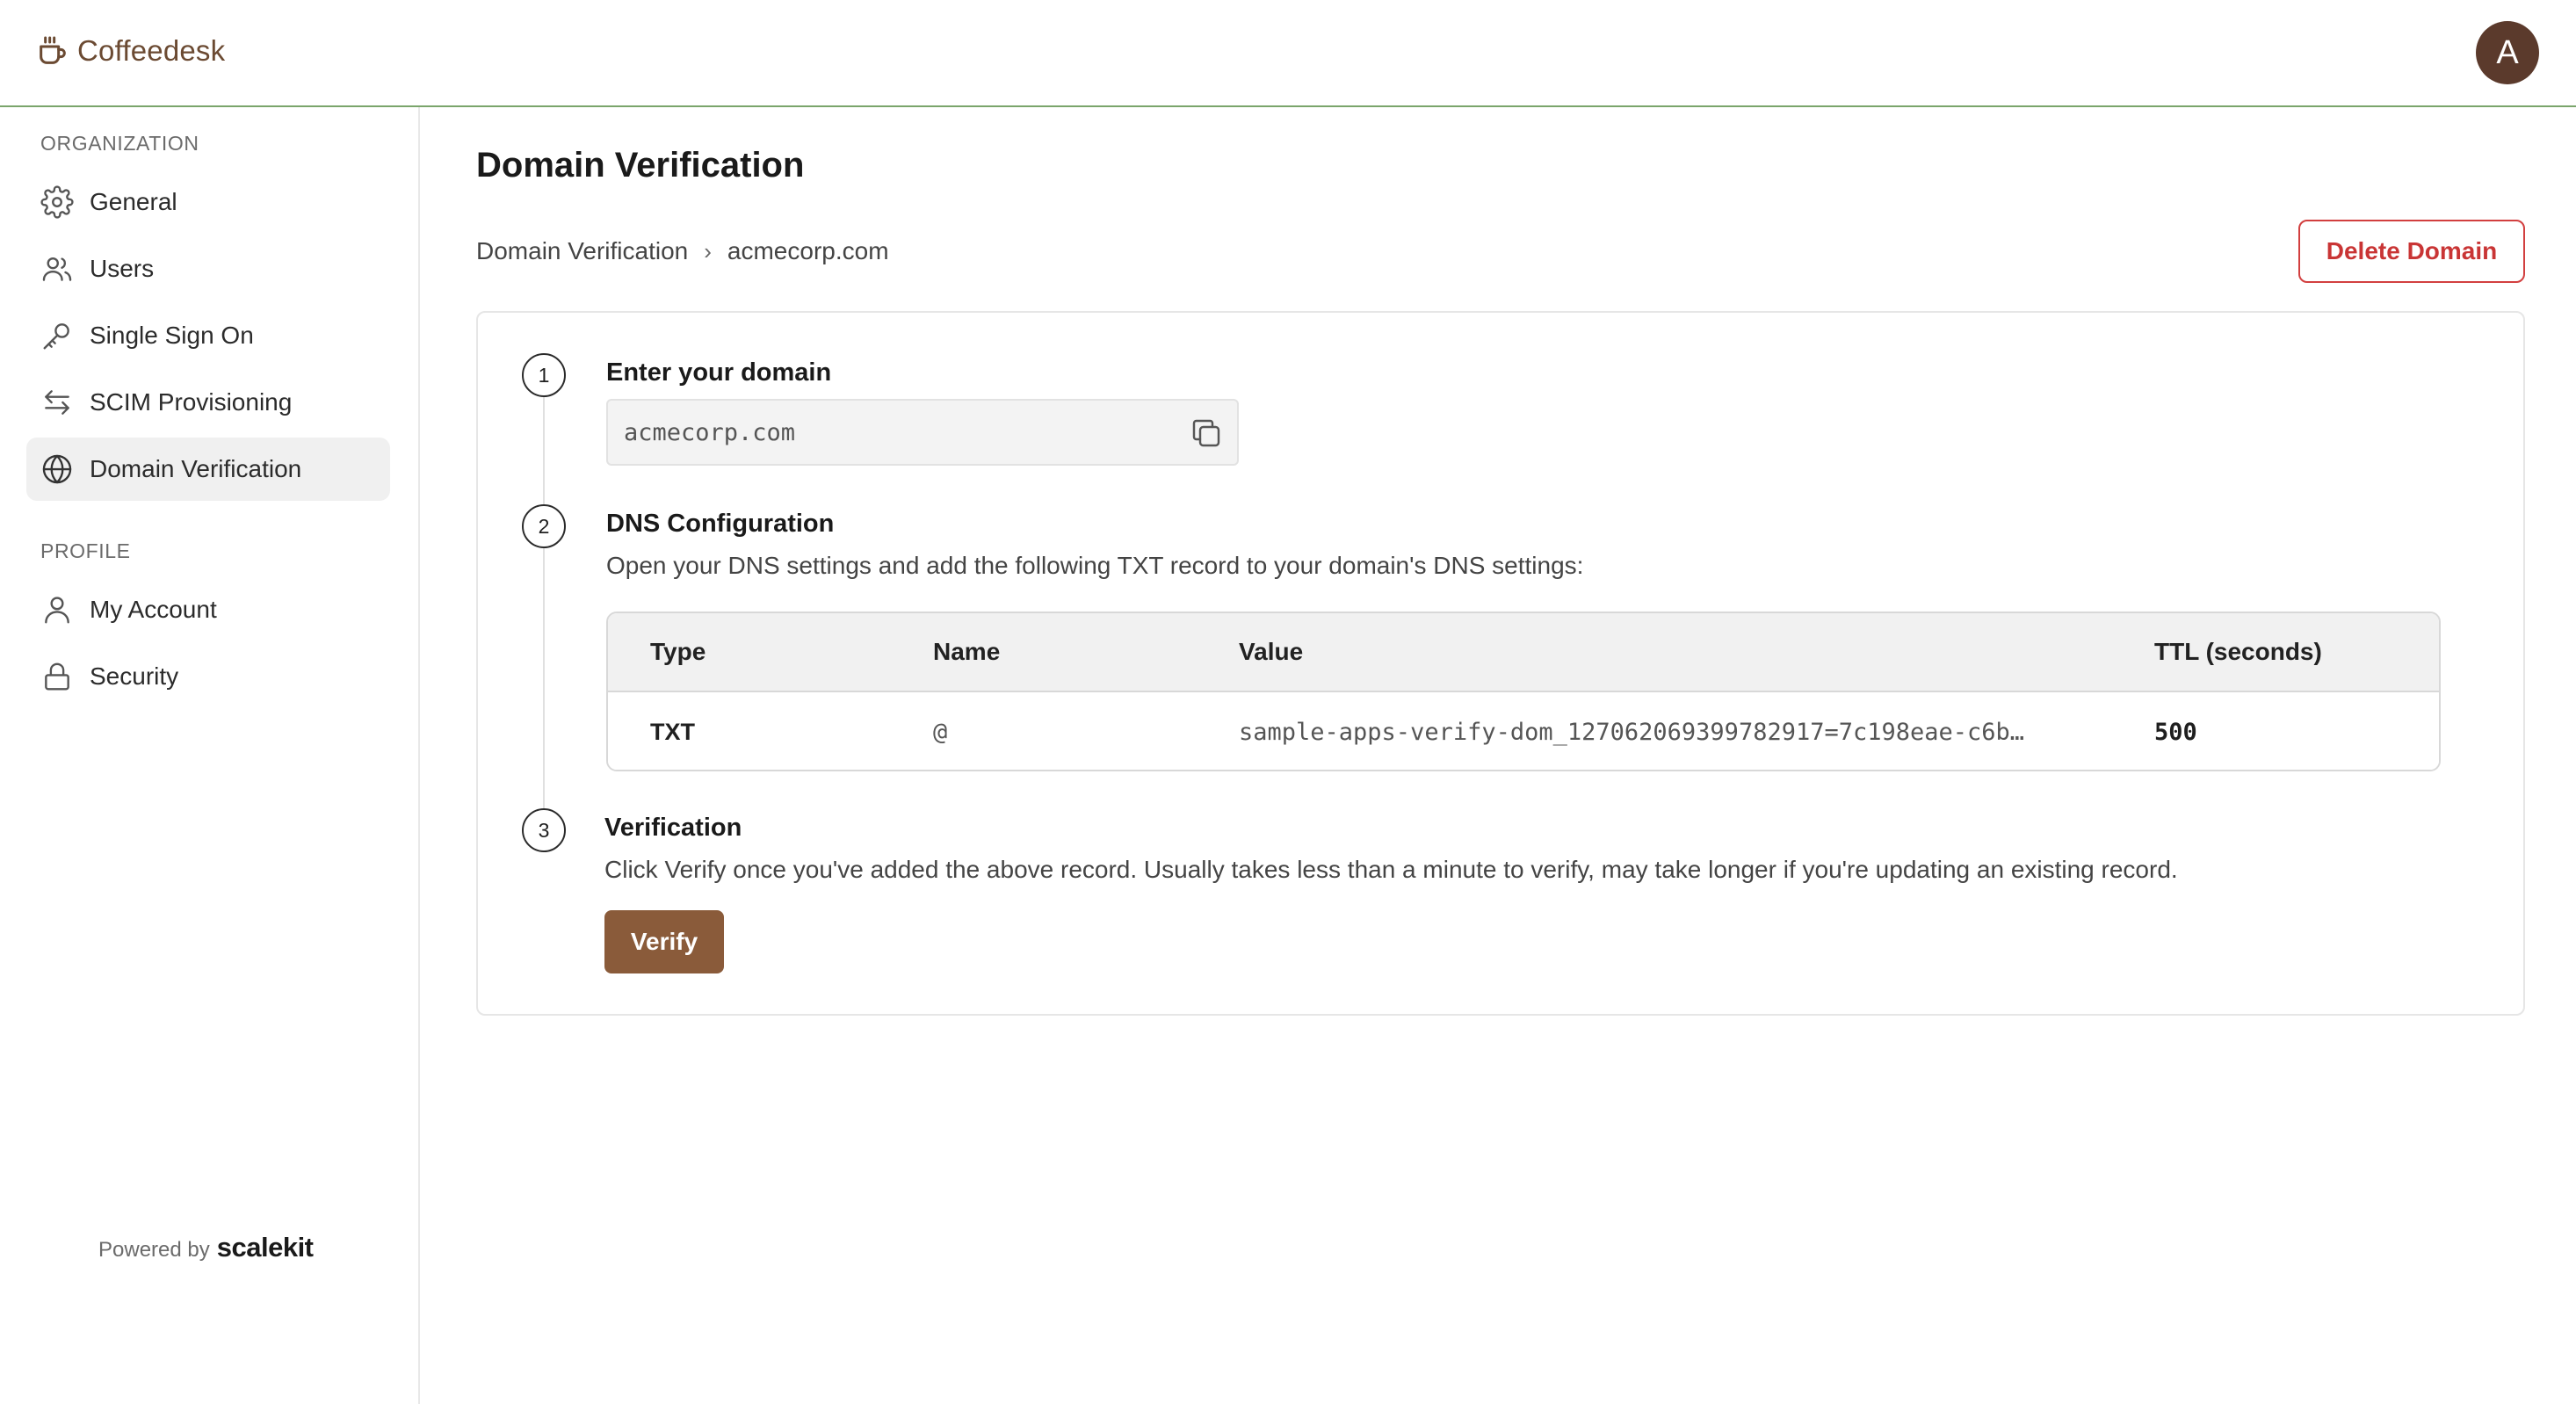 The width and height of the screenshot is (2576, 1404). Describe the element at coordinates (122, 269) in the screenshot. I see `sidebar-item-label: Users` at that location.